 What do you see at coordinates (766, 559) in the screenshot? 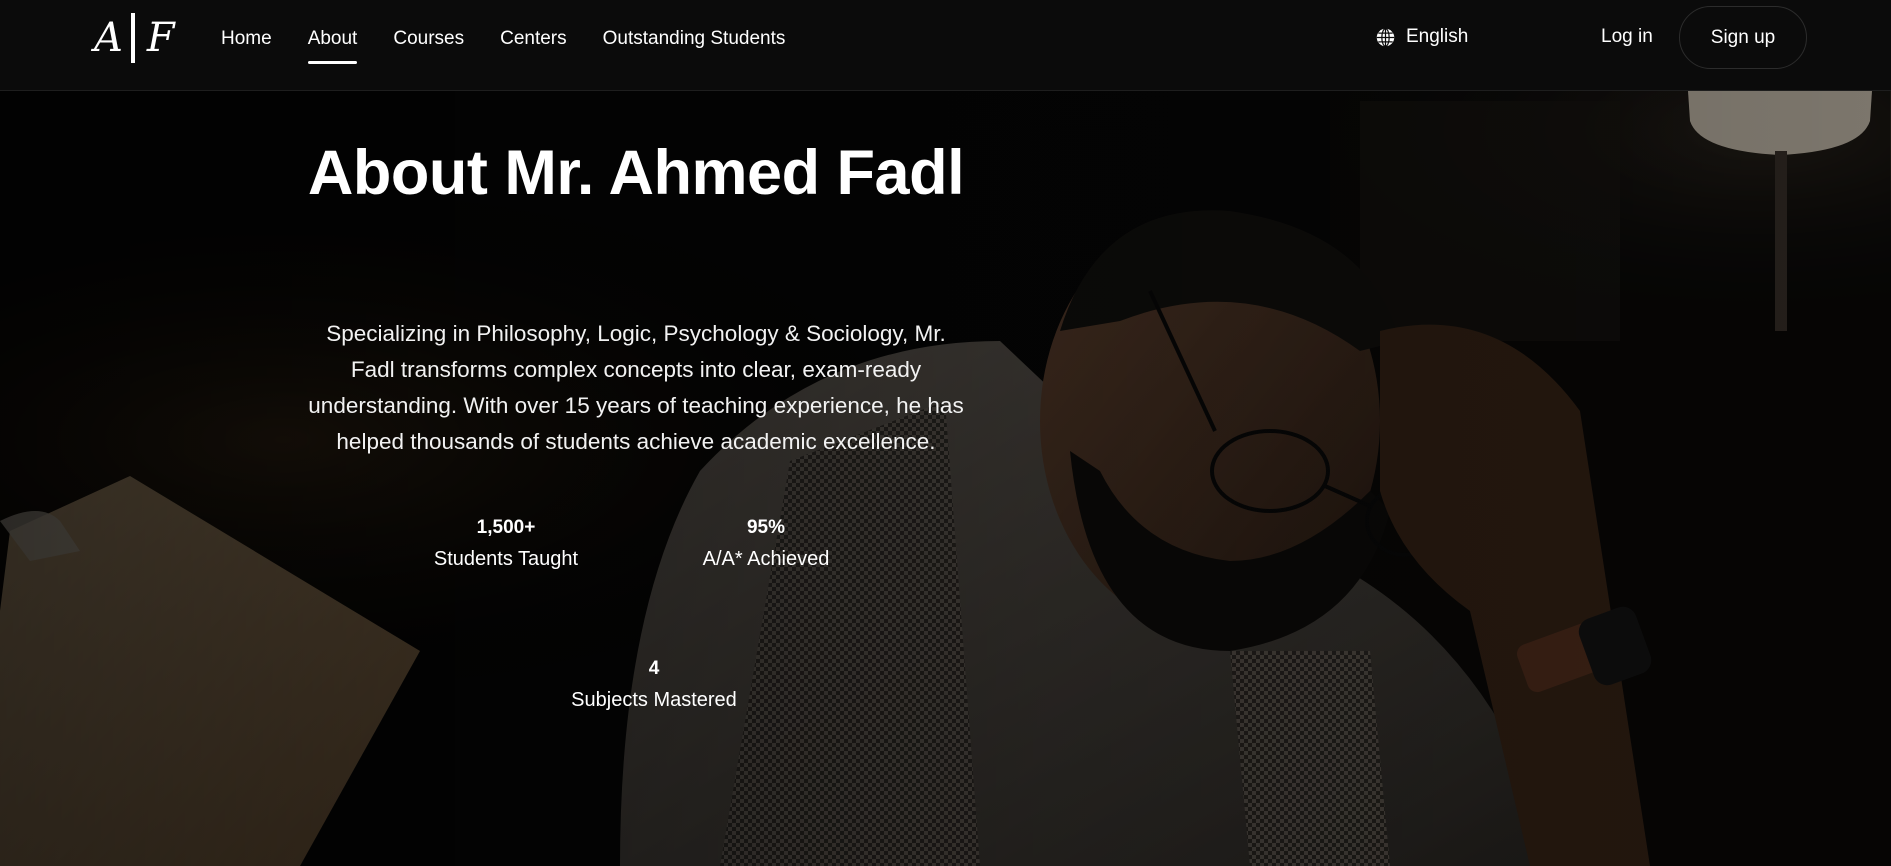
I see `stat-label: A/A* Achieved` at bounding box center [766, 559].